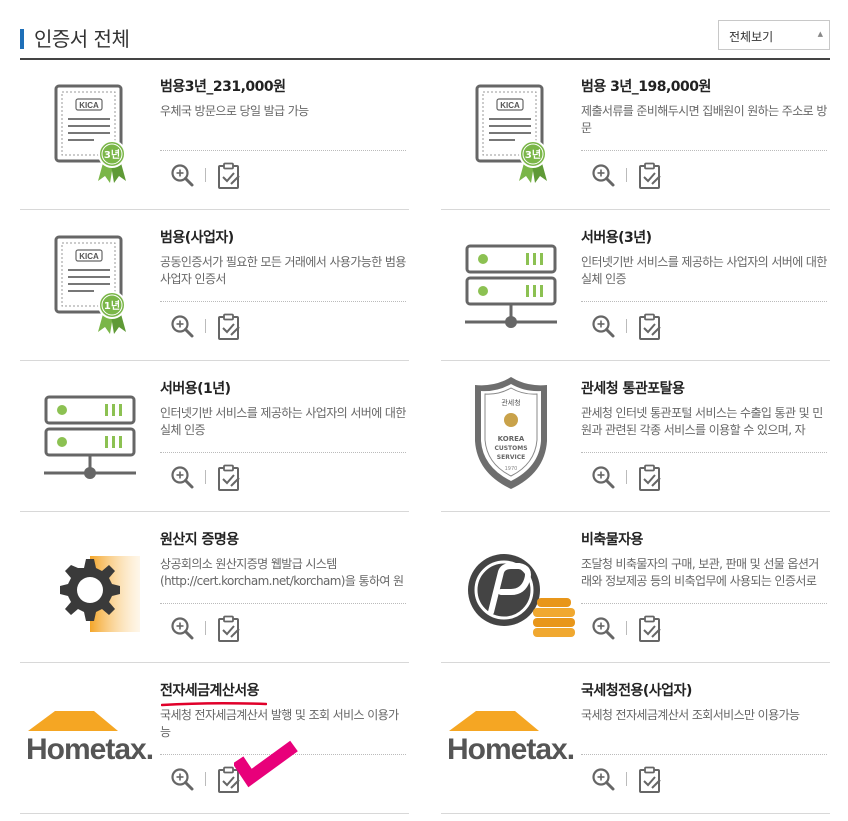 The image size is (848, 821). What do you see at coordinates (22, 39) in the screenshot?
I see `title-accent-bar` at bounding box center [22, 39].